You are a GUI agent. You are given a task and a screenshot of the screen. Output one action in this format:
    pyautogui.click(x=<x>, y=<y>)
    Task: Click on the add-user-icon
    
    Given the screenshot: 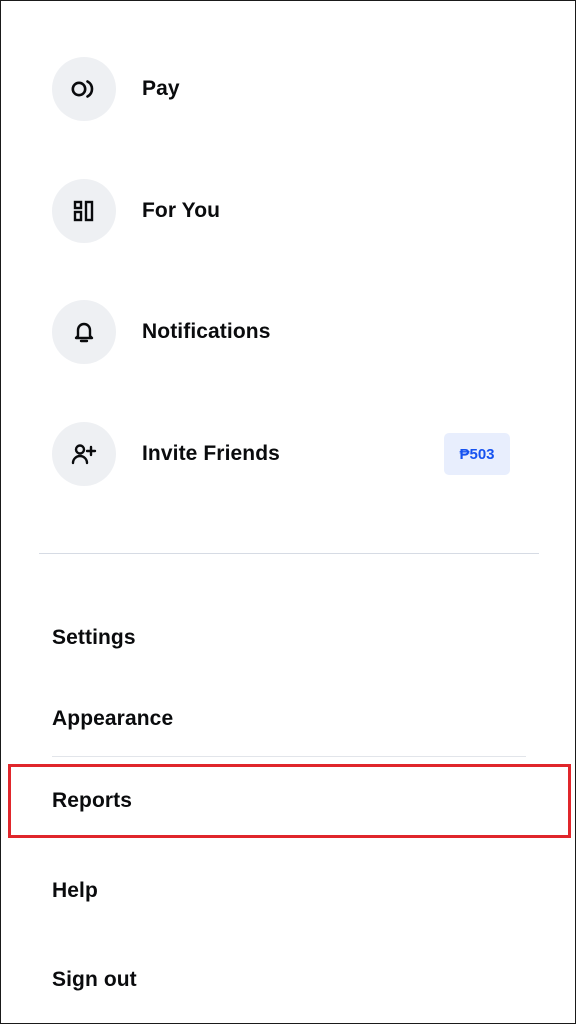 What is the action you would take?
    pyautogui.click(x=84, y=454)
    